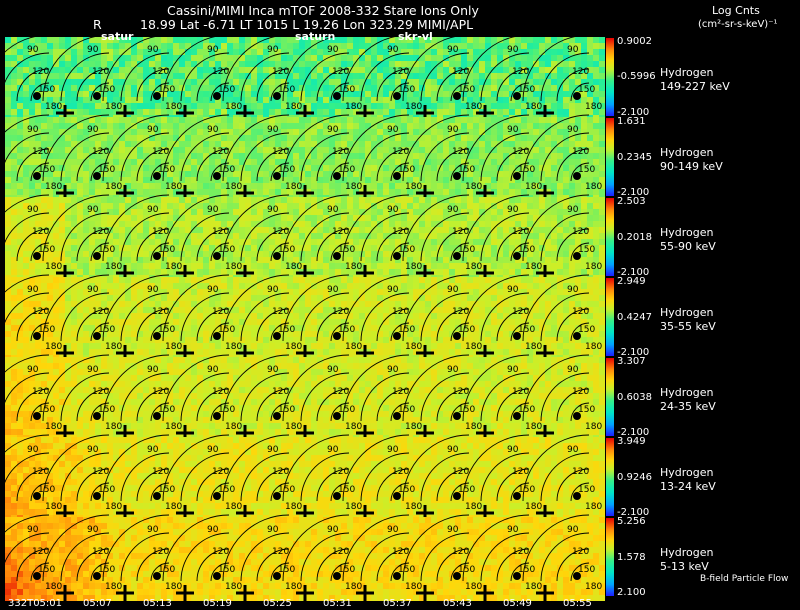 This screenshot has height=610, width=800. Describe the element at coordinates (453, 130) in the screenshot. I see `contour-label: 90` at that location.